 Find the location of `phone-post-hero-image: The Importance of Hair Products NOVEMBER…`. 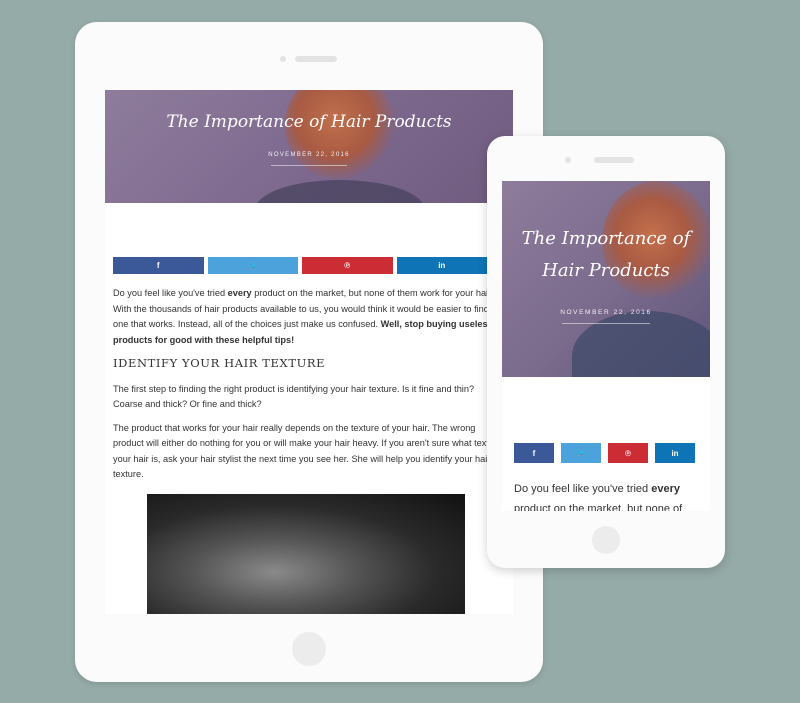

phone-post-hero-image: The Importance of Hair Products NOVEMBER… is located at coordinates (606, 279).